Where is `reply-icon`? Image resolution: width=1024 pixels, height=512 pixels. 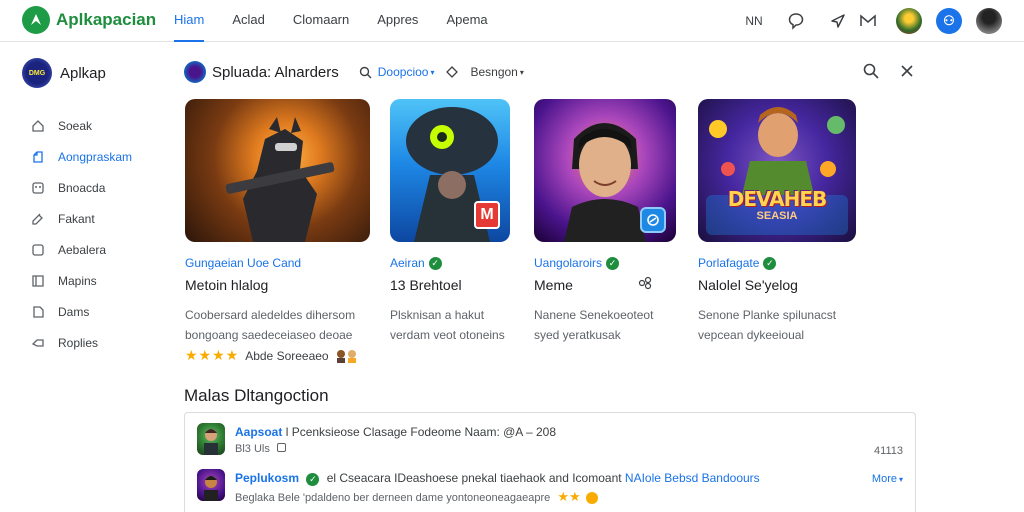
reply-icon is located at coordinates (38, 343).